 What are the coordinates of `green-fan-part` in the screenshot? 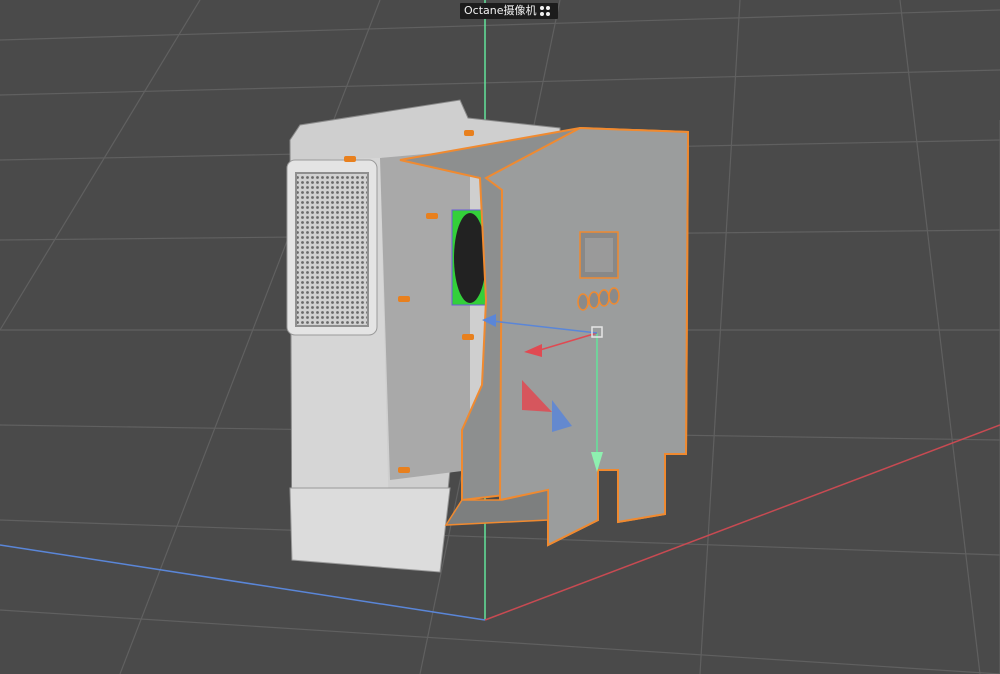 It's located at (469, 257).